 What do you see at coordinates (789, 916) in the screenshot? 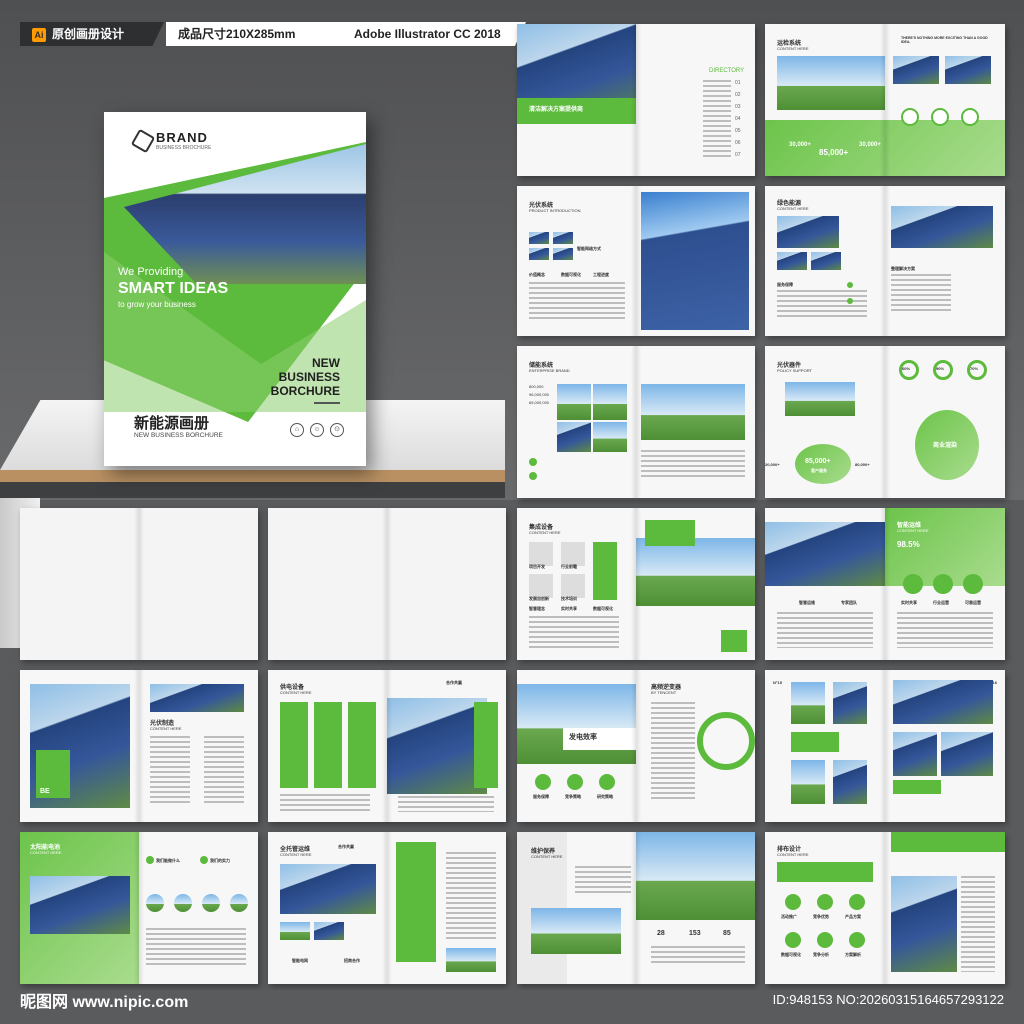
I see `feature-label: 活动推广` at bounding box center [789, 916].